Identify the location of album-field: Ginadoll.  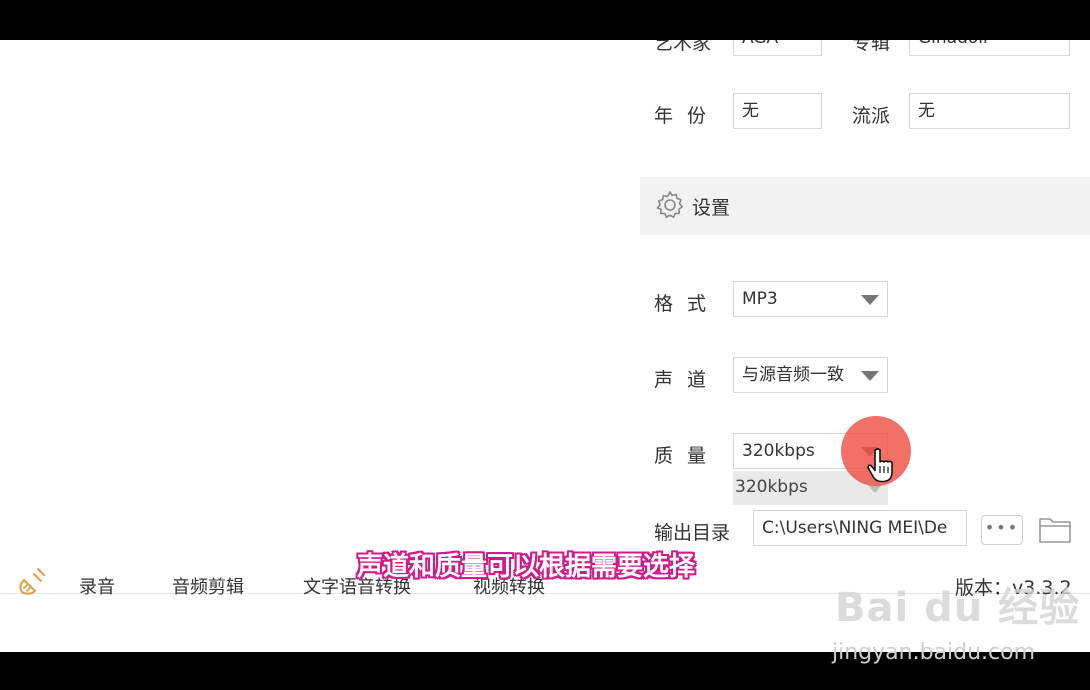
(989, 48).